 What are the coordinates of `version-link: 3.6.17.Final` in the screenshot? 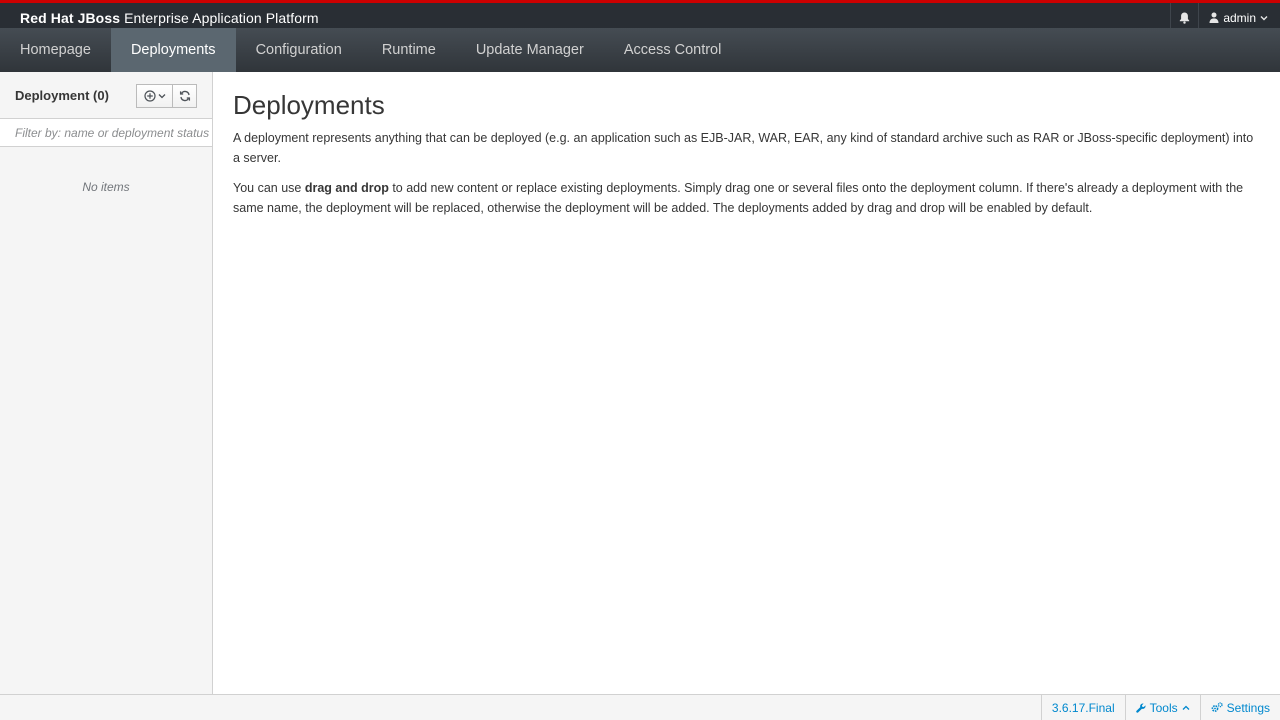 It's located at (1082, 707).